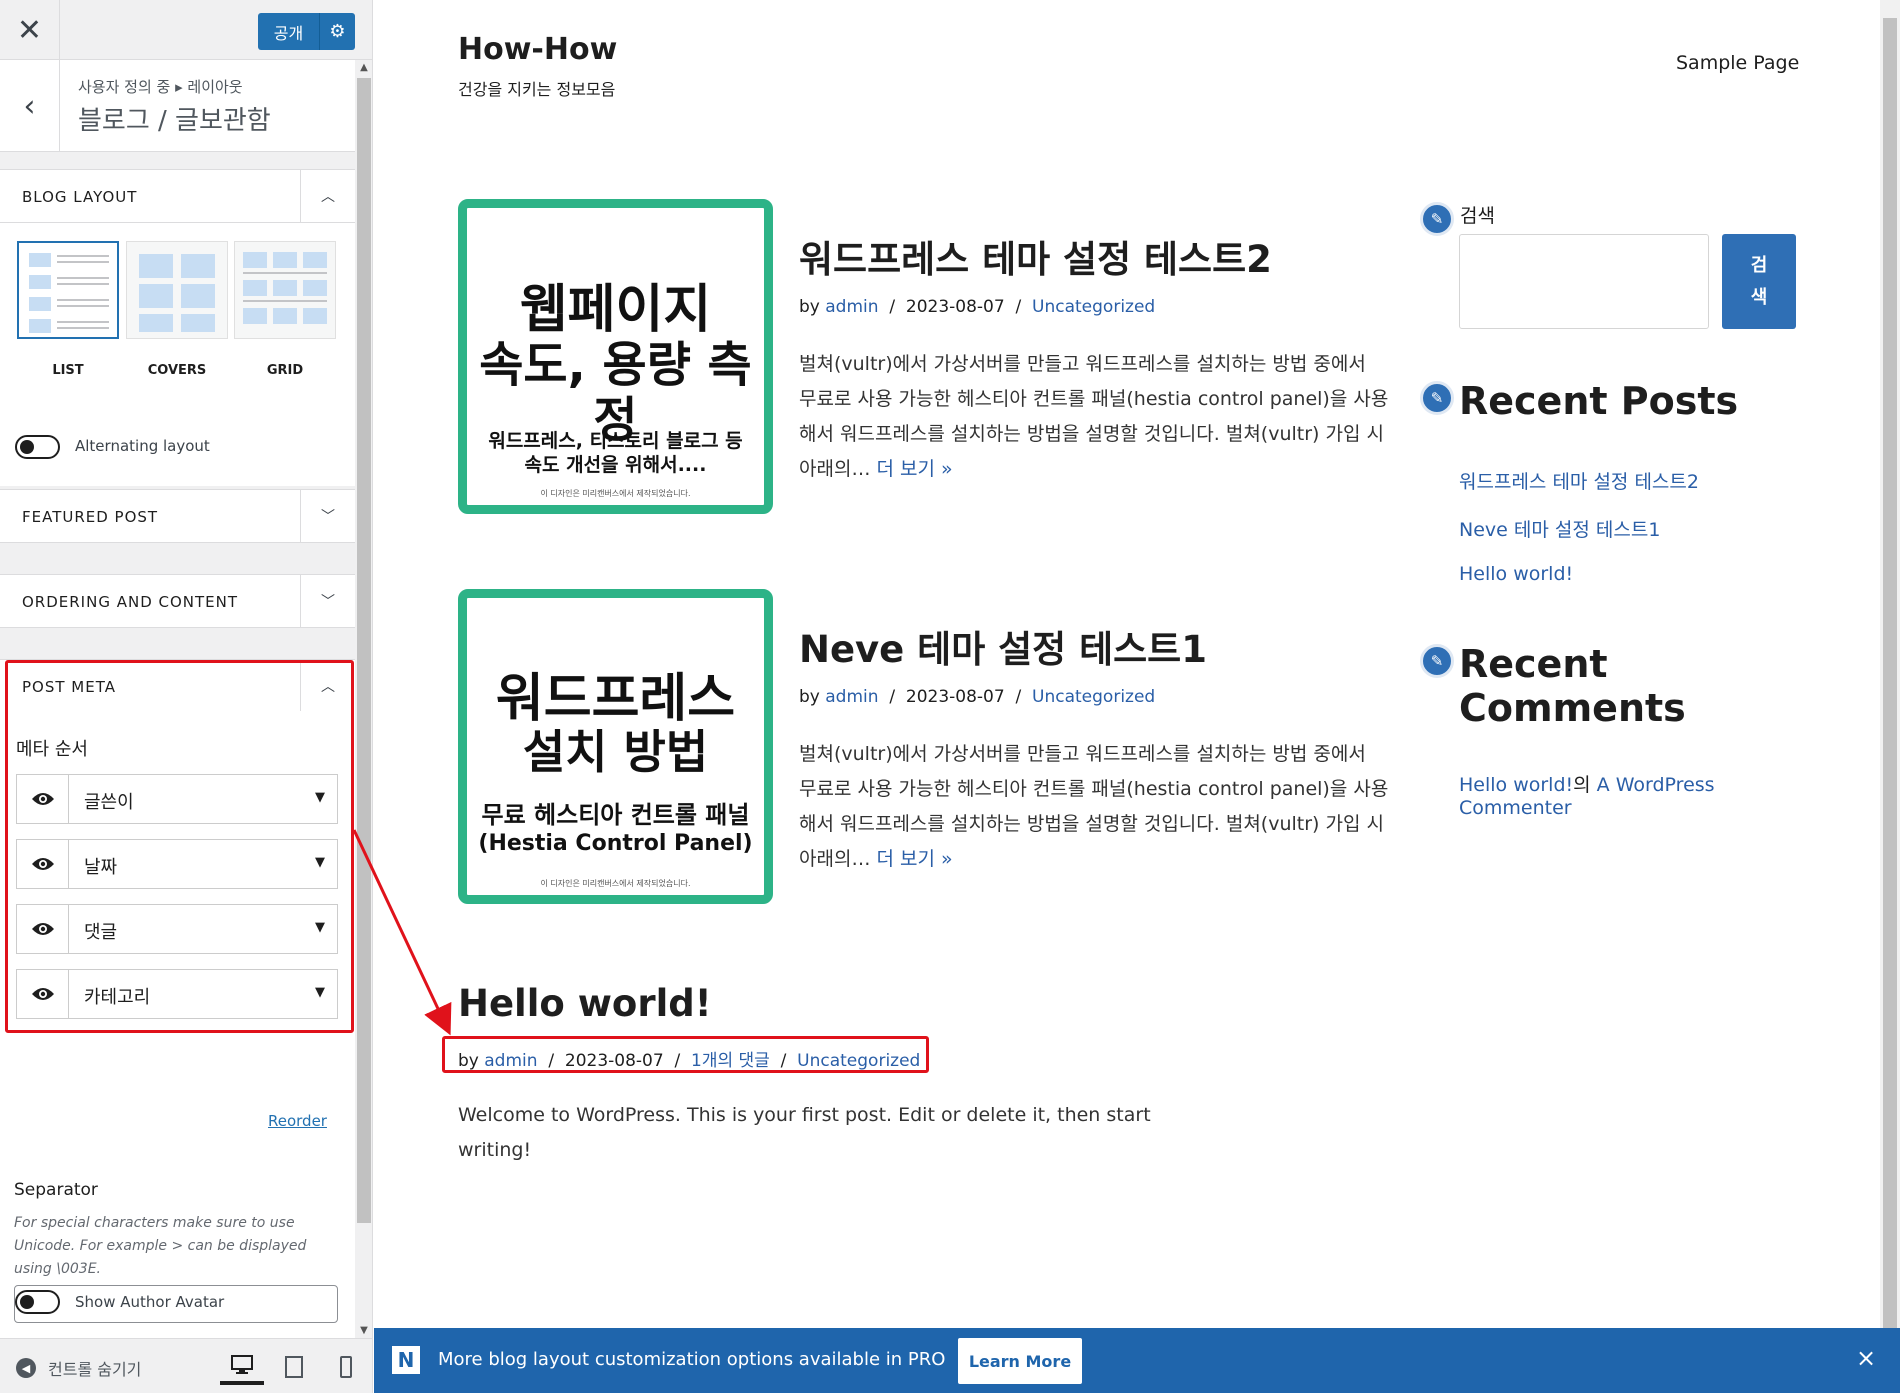 This screenshot has width=1900, height=1393. I want to click on thumbnail-text: 무료 헤스티아 컨트롤 패널, so click(615, 815).